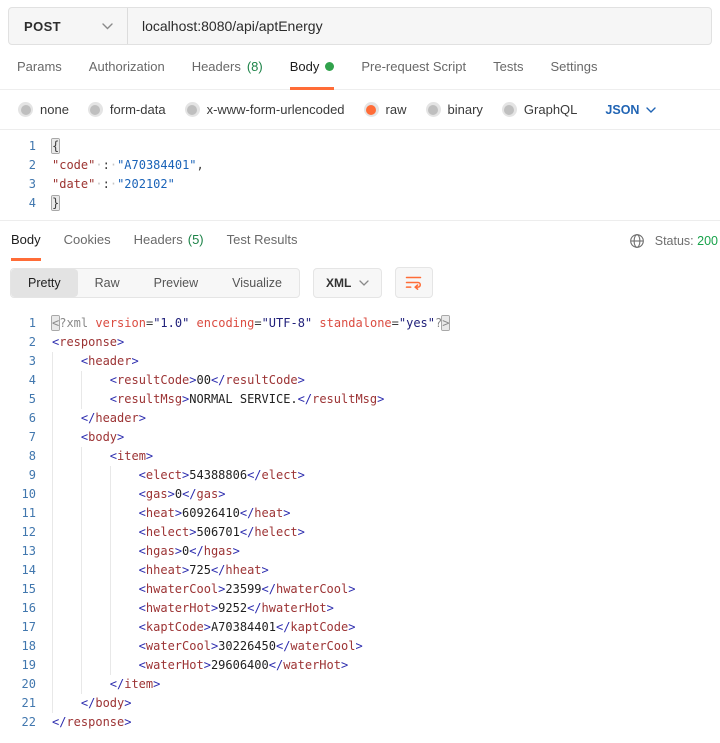 The image size is (720, 743). I want to click on status-area: Status: 200, so click(673, 240).